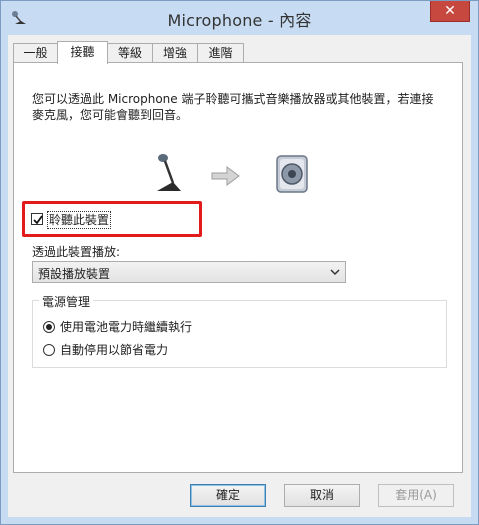 Image resolution: width=479 pixels, height=525 pixels. I want to click on check-icon, so click(38, 220).